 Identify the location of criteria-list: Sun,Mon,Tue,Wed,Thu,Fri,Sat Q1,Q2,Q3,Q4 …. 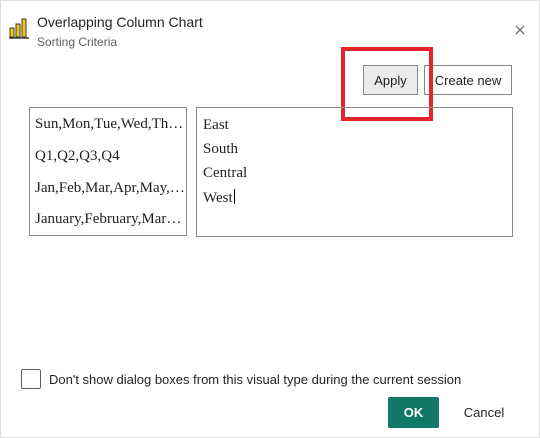
(108, 171).